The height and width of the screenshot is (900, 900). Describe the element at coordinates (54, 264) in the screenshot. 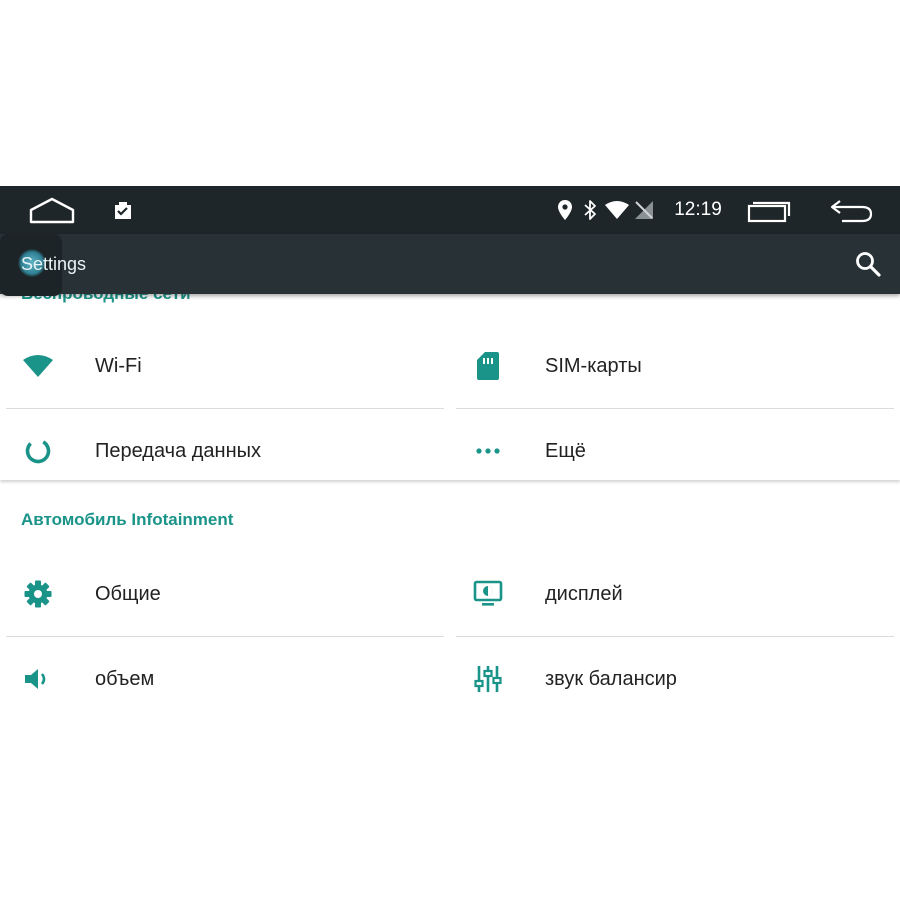

I see `page-title: Settings` at that location.